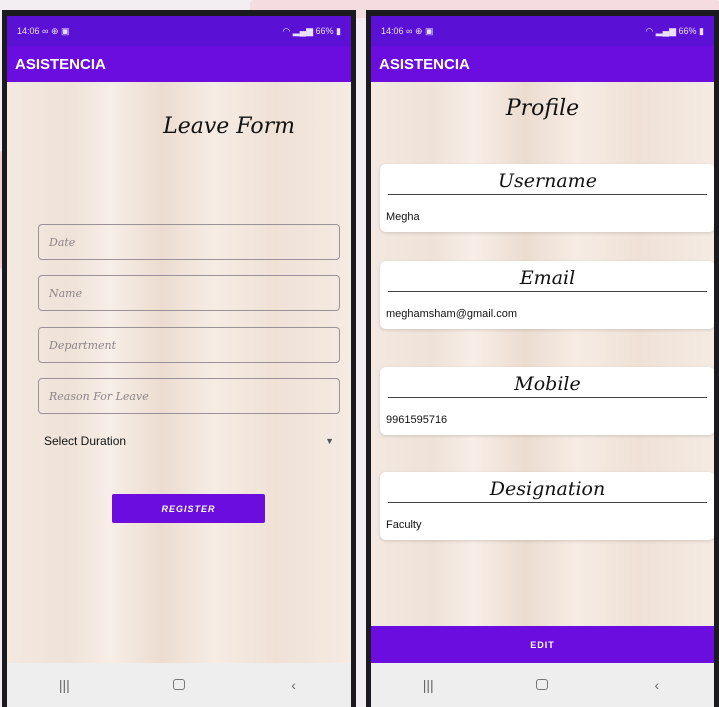 The image size is (719, 707). I want to click on date-placeholder: Date, so click(62, 242).